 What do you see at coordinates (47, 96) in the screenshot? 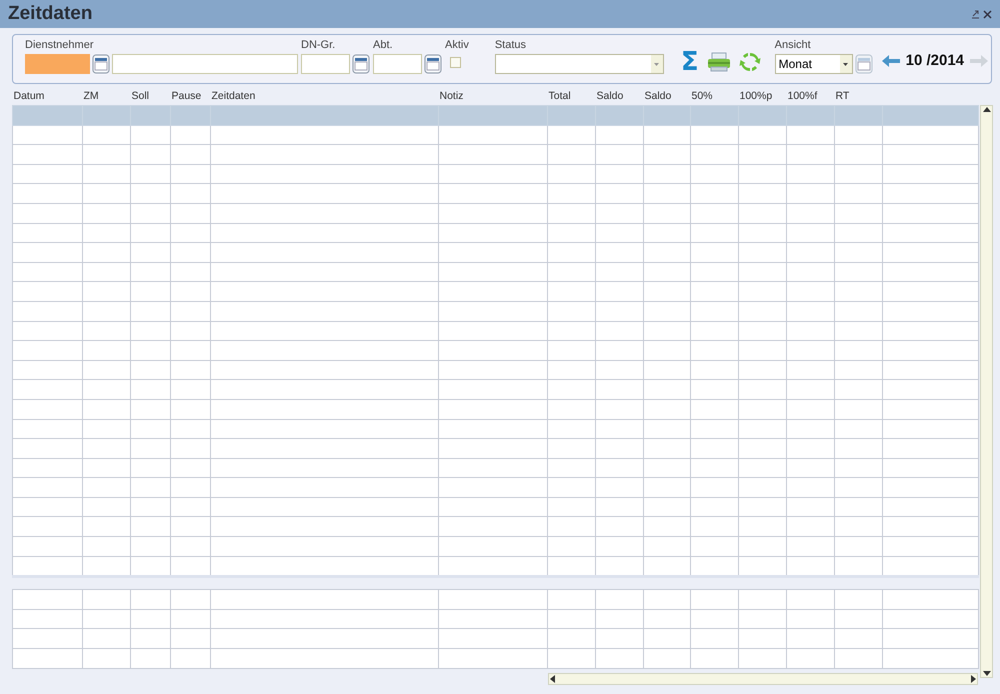
I see `column-header: Datum` at bounding box center [47, 96].